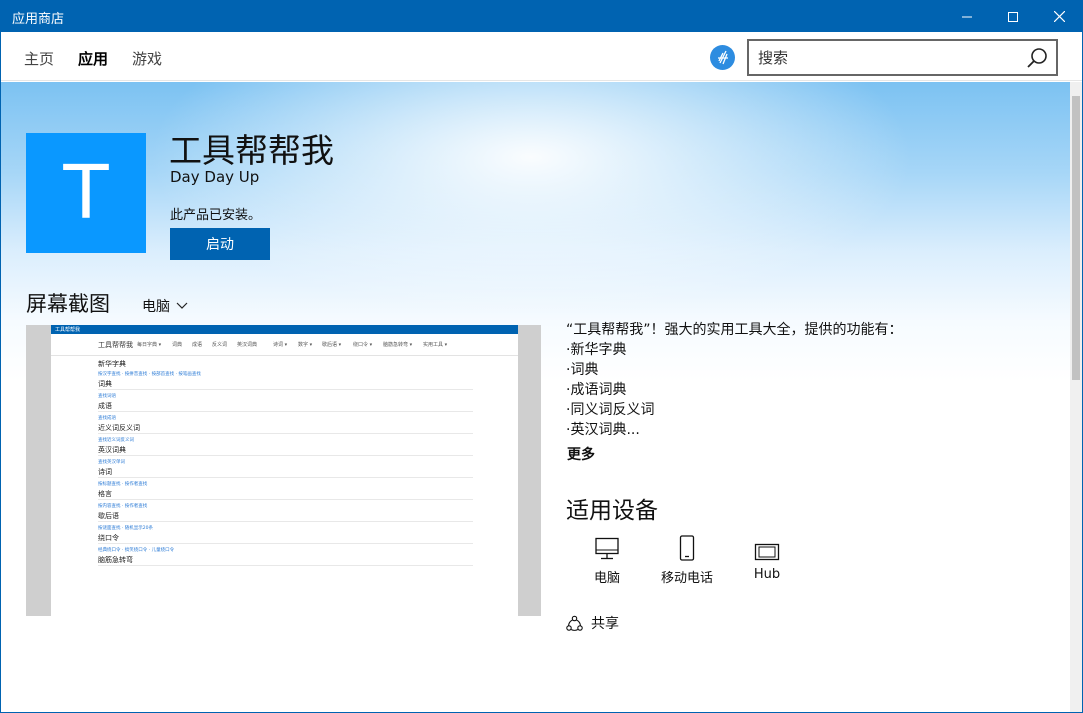  What do you see at coordinates (111, 462) in the screenshot?
I see `thumbnail-links: 查找英汉单词` at bounding box center [111, 462].